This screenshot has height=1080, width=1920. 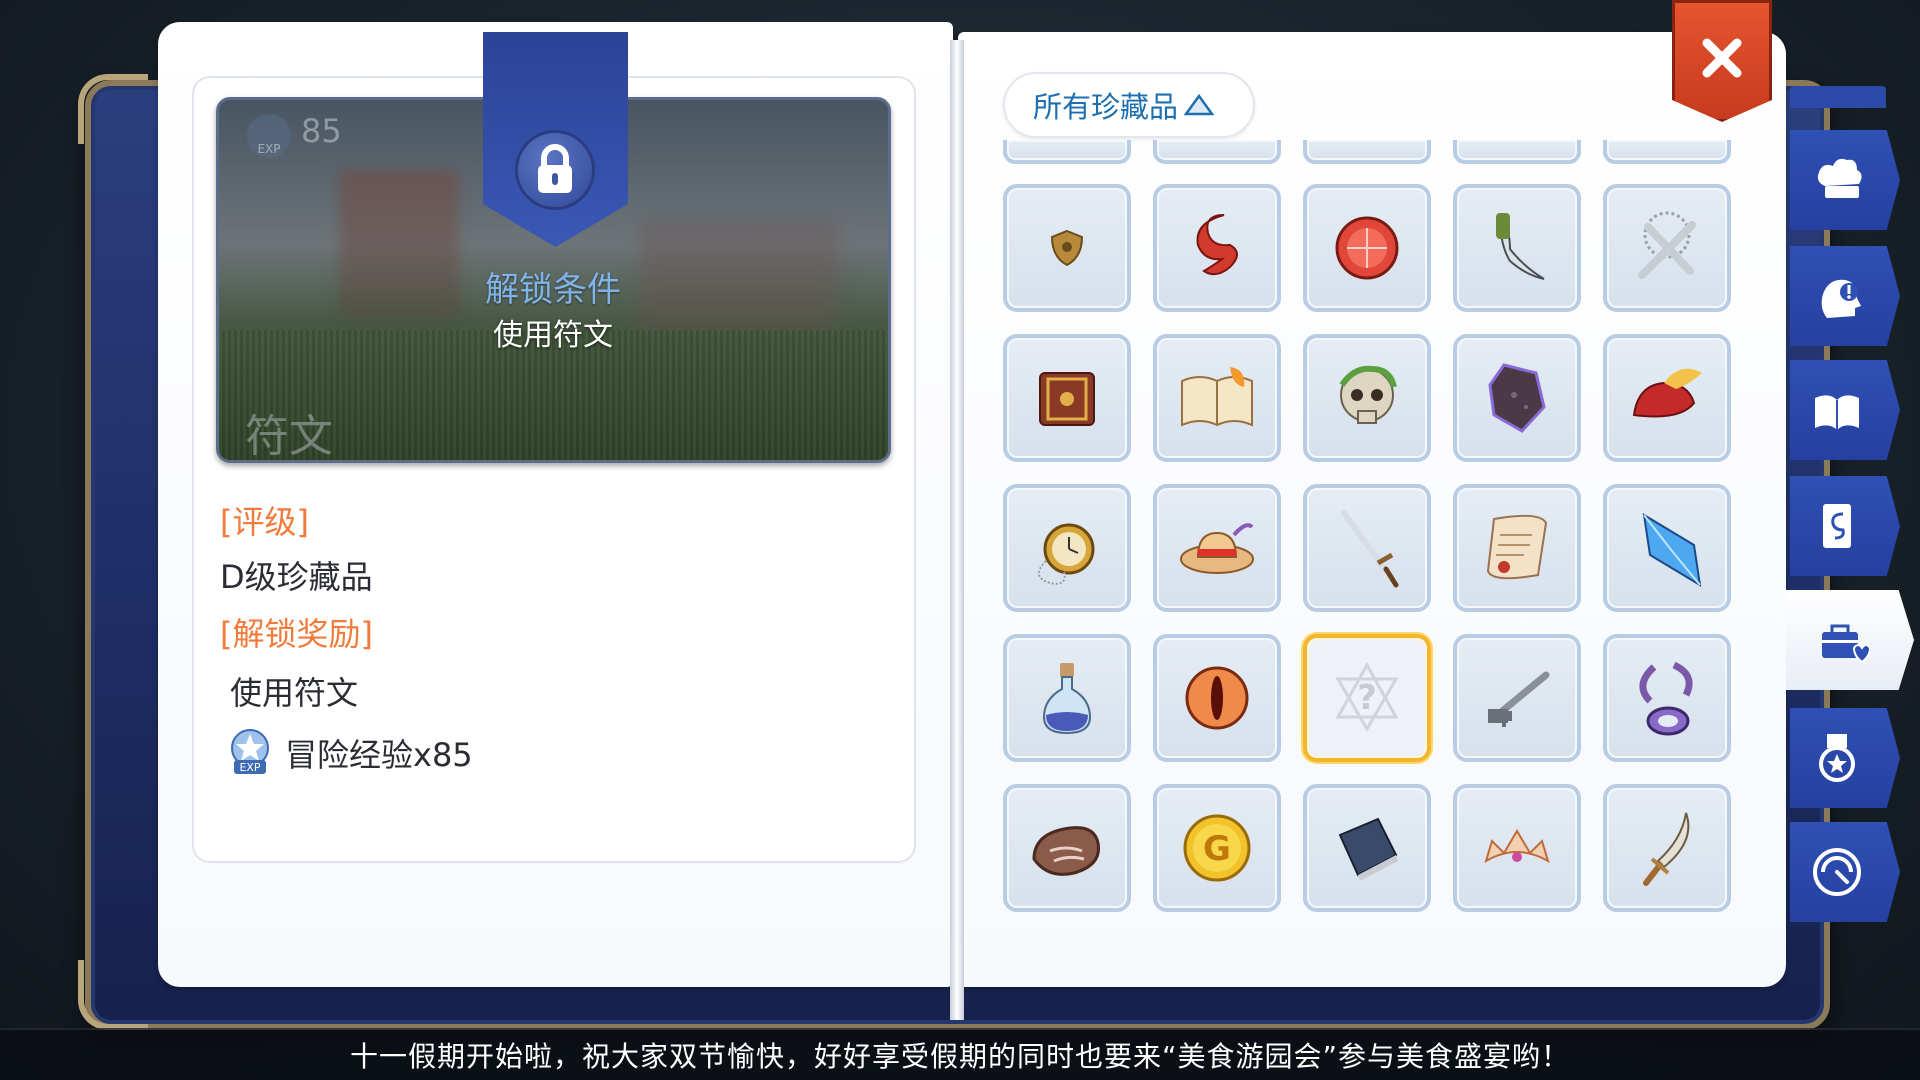 I want to click on chain-ring-icon, so click(x=1666, y=698).